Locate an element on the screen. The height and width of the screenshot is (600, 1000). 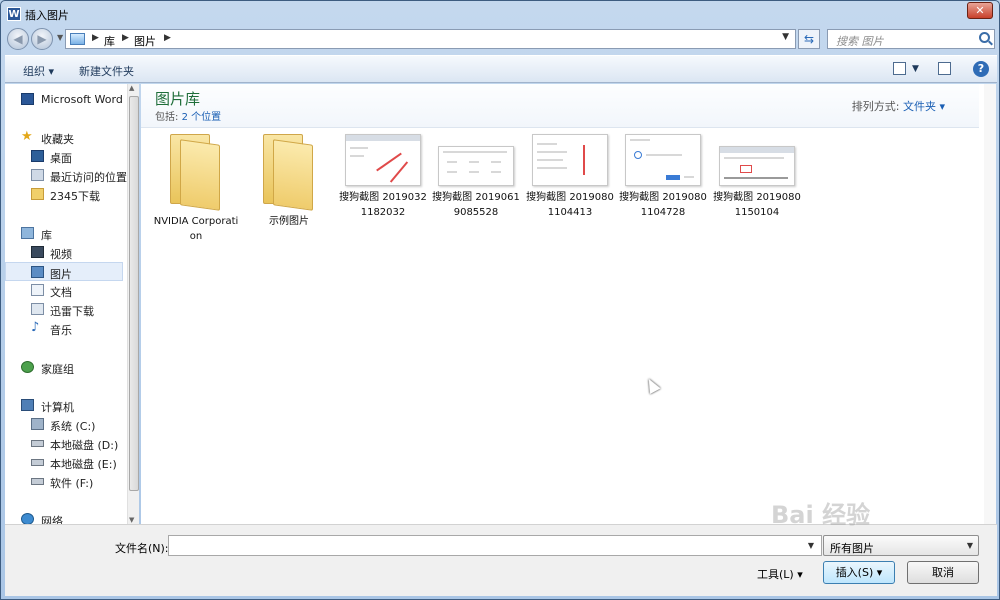
sidebar-item-favorites: ★ 收藏夹 is located at coordinates (64, 137).